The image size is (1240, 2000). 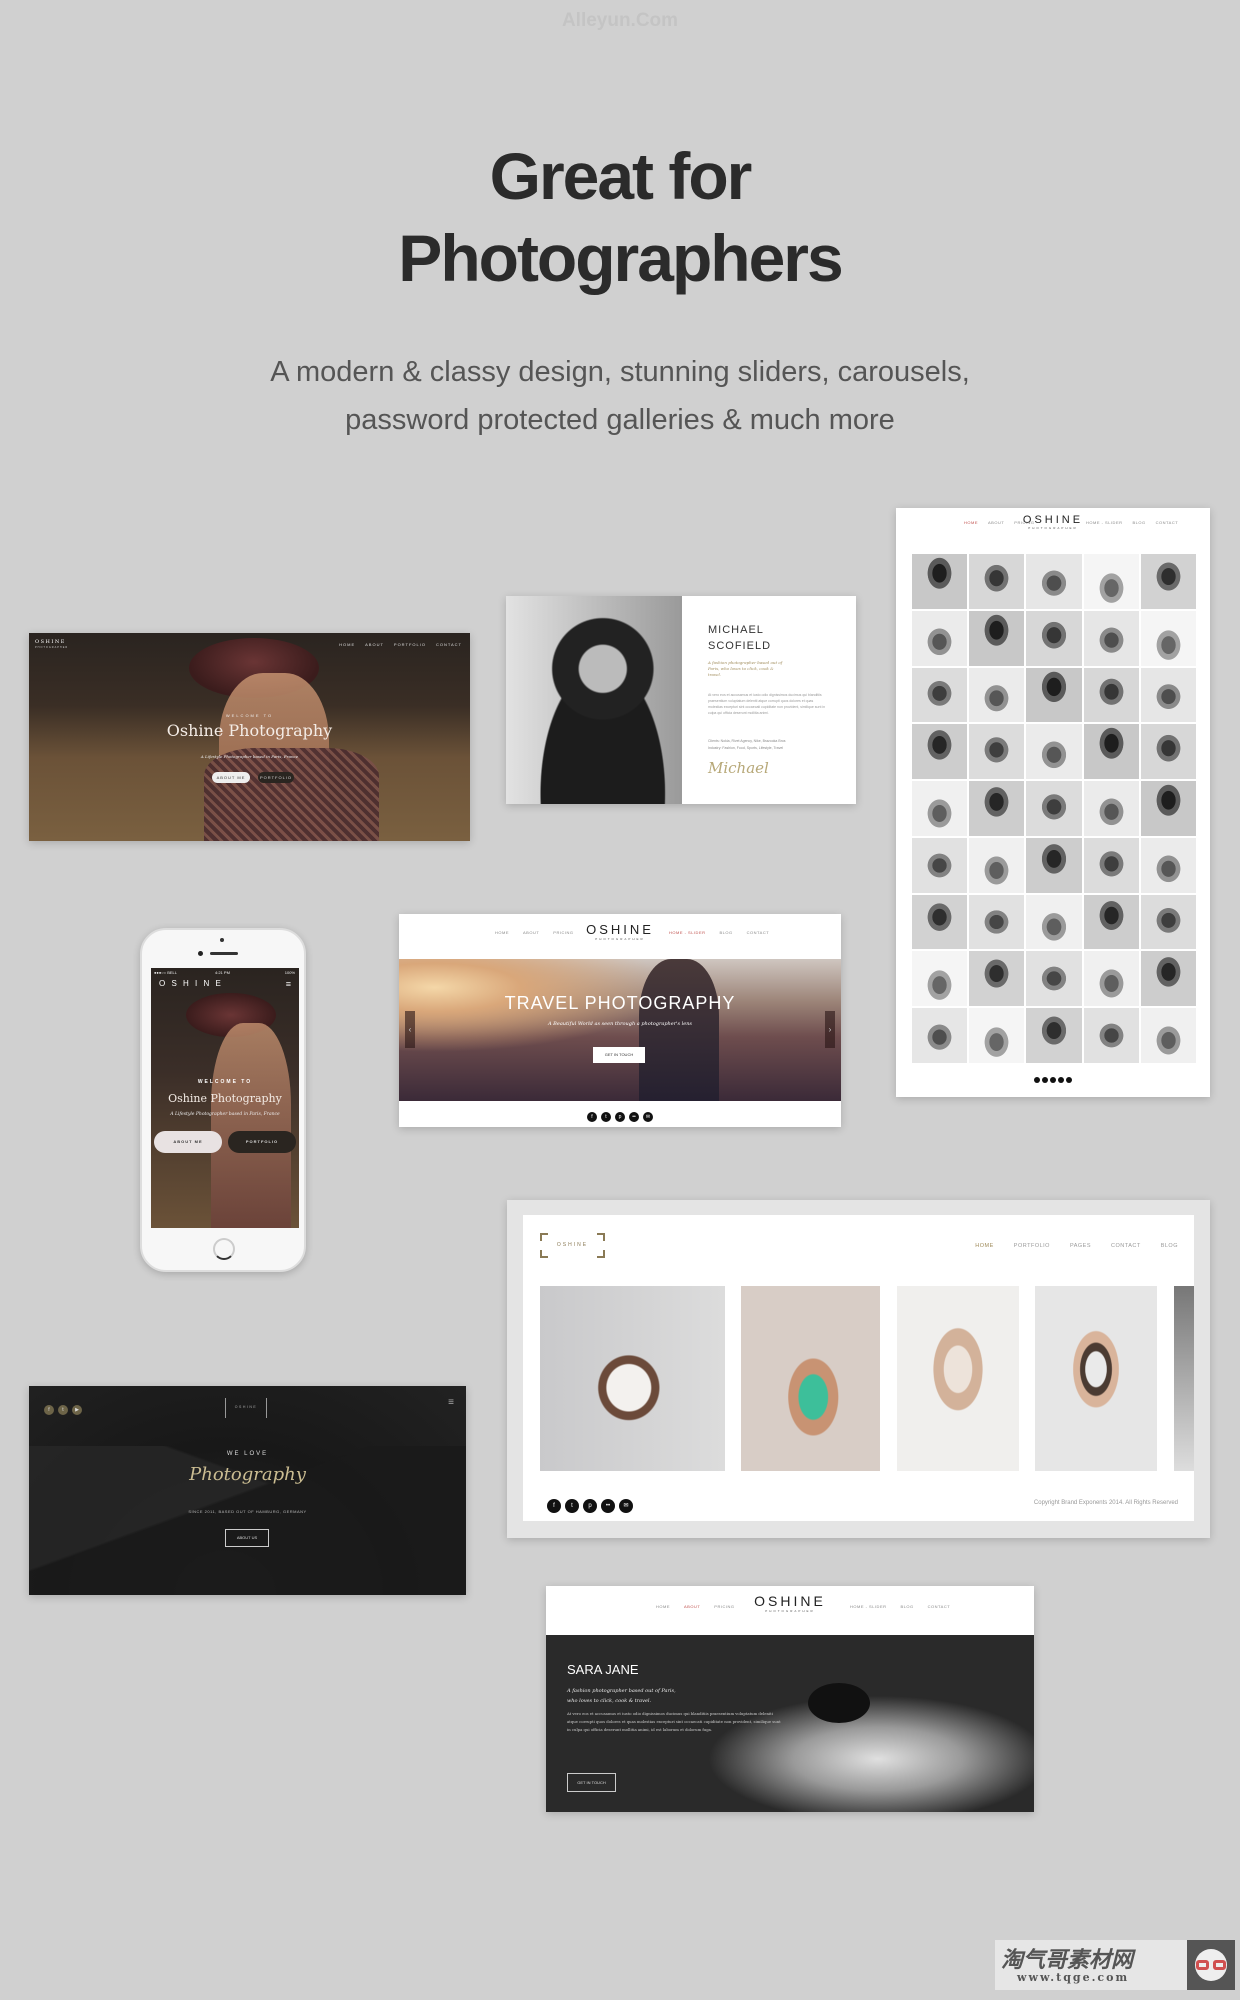 I want to click on nav-item: PAGES, so click(x=1080, y=1246).